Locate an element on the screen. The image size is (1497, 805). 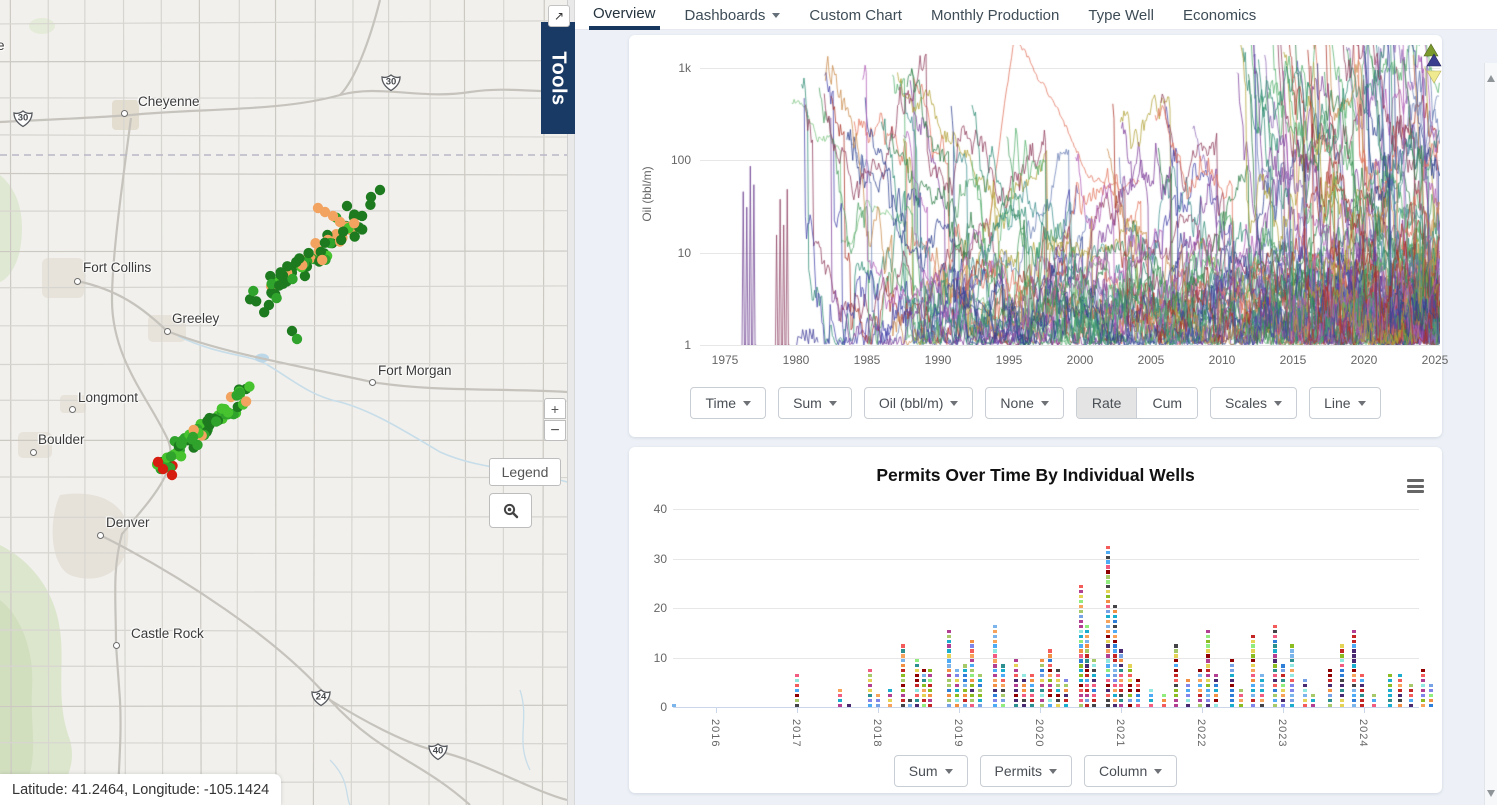
oil-bbl-m--dropdown: Oil (bbl/m) is located at coordinates (918, 403).